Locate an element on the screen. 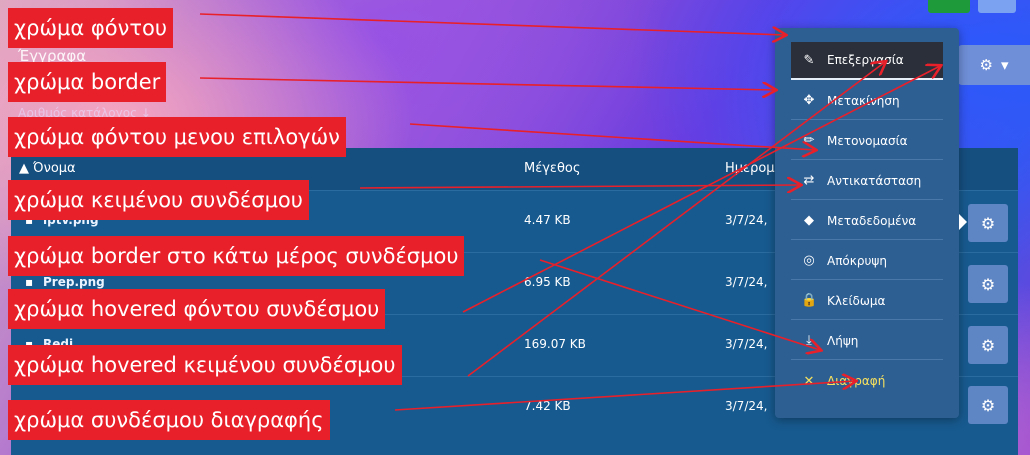 This screenshot has width=1030, height=455. annotation-label: χρώμα φόντου μενου επιλογών is located at coordinates (177, 137).